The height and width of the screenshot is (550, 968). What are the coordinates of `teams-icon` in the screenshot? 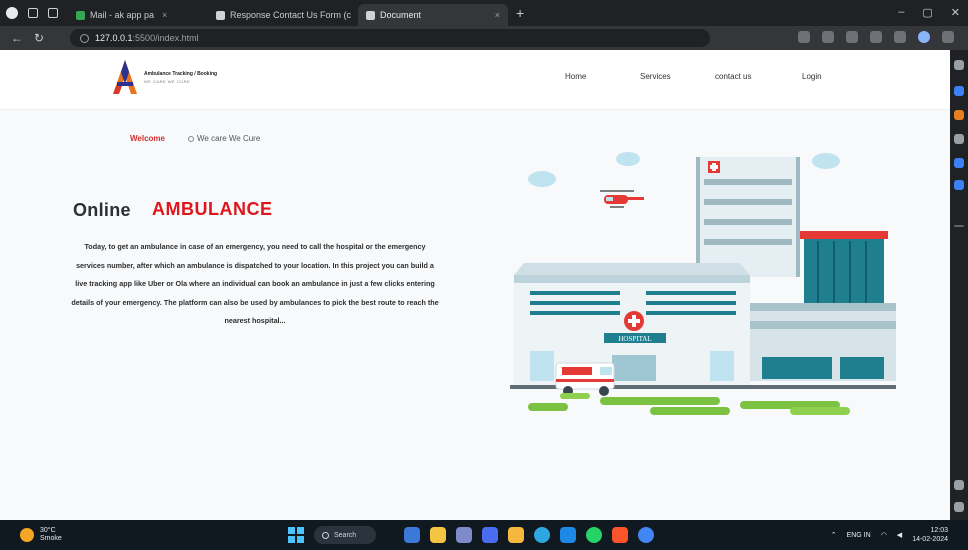 It's located at (490, 535).